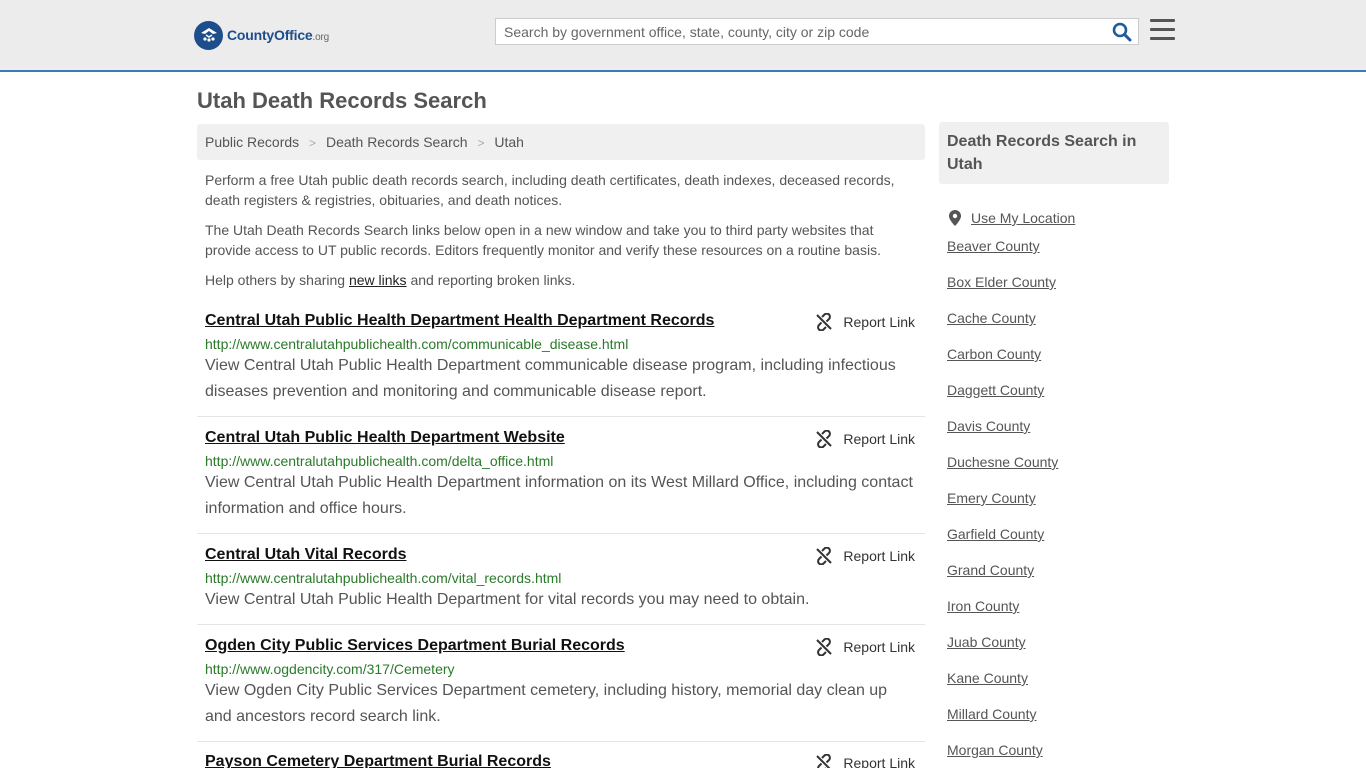 The image size is (1366, 776). What do you see at coordinates (277, 280) in the screenshot?
I see `intro-share-text: Help others by sharing` at bounding box center [277, 280].